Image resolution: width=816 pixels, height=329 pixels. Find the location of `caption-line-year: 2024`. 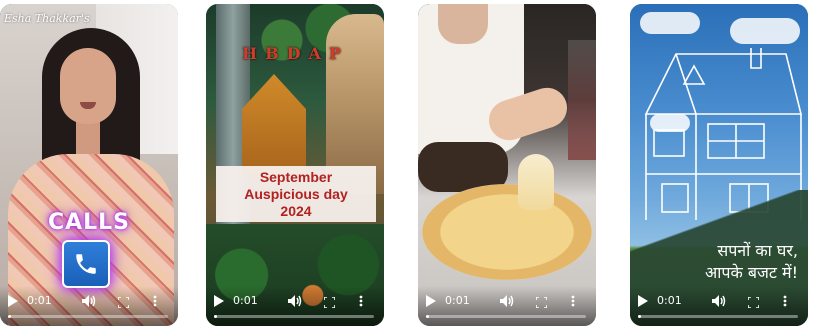

caption-line-year: 2024 is located at coordinates (296, 210).